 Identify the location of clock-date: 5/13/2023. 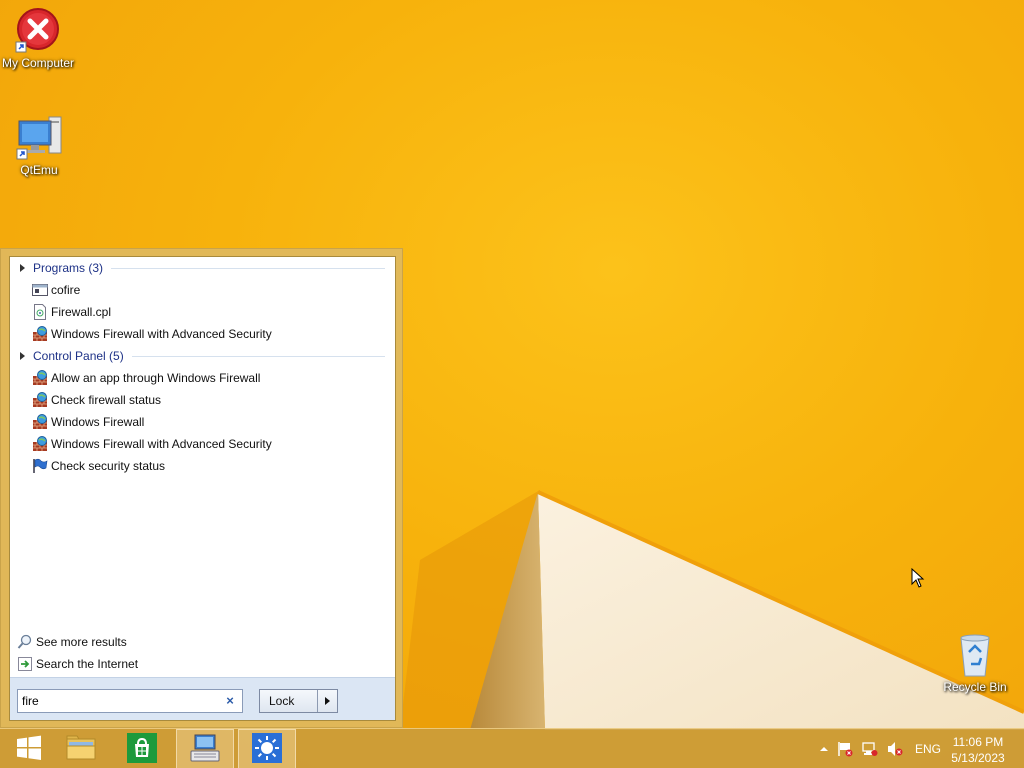
(978, 758).